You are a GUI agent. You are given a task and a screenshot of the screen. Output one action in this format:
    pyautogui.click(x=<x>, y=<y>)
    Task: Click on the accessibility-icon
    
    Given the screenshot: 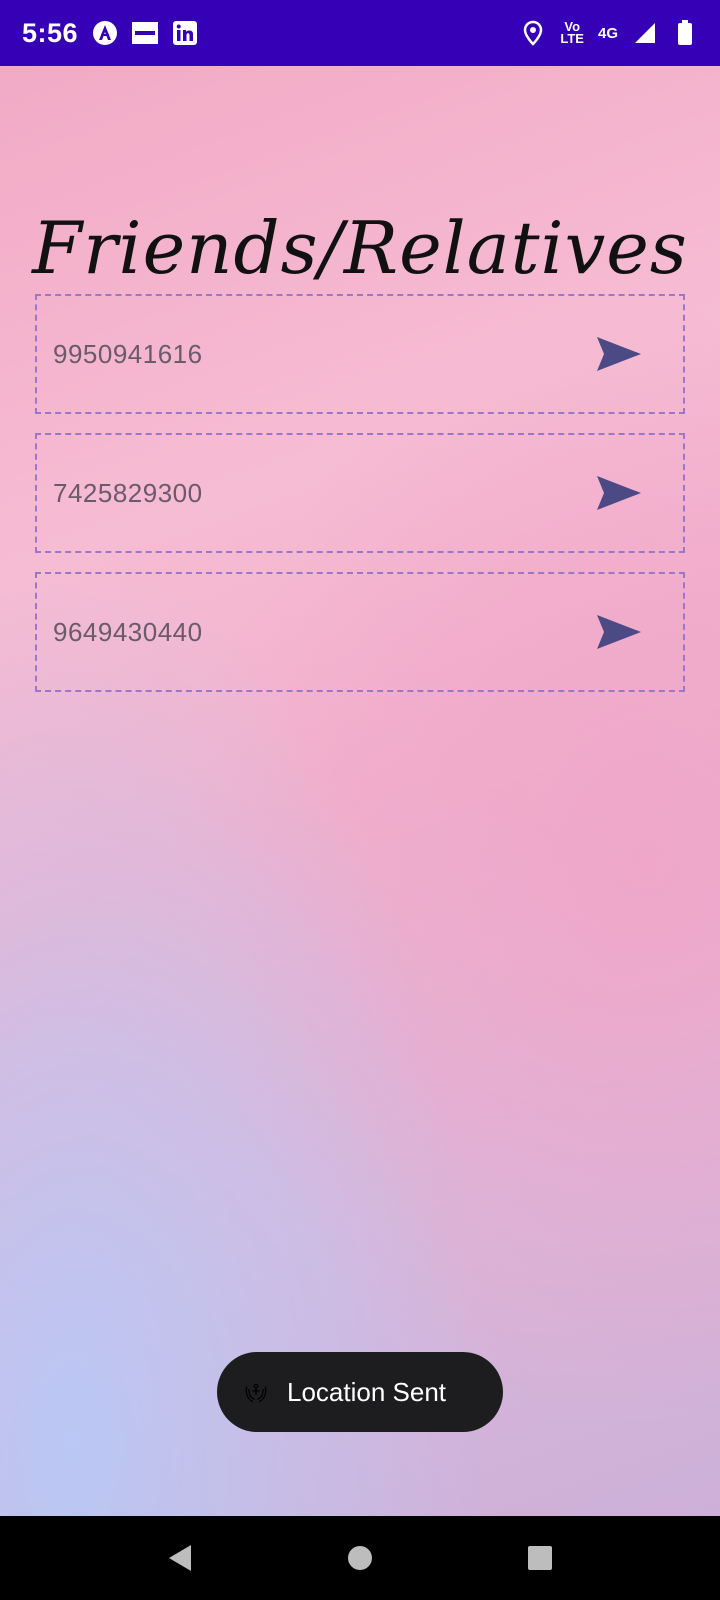 What is the action you would take?
    pyautogui.click(x=105, y=33)
    